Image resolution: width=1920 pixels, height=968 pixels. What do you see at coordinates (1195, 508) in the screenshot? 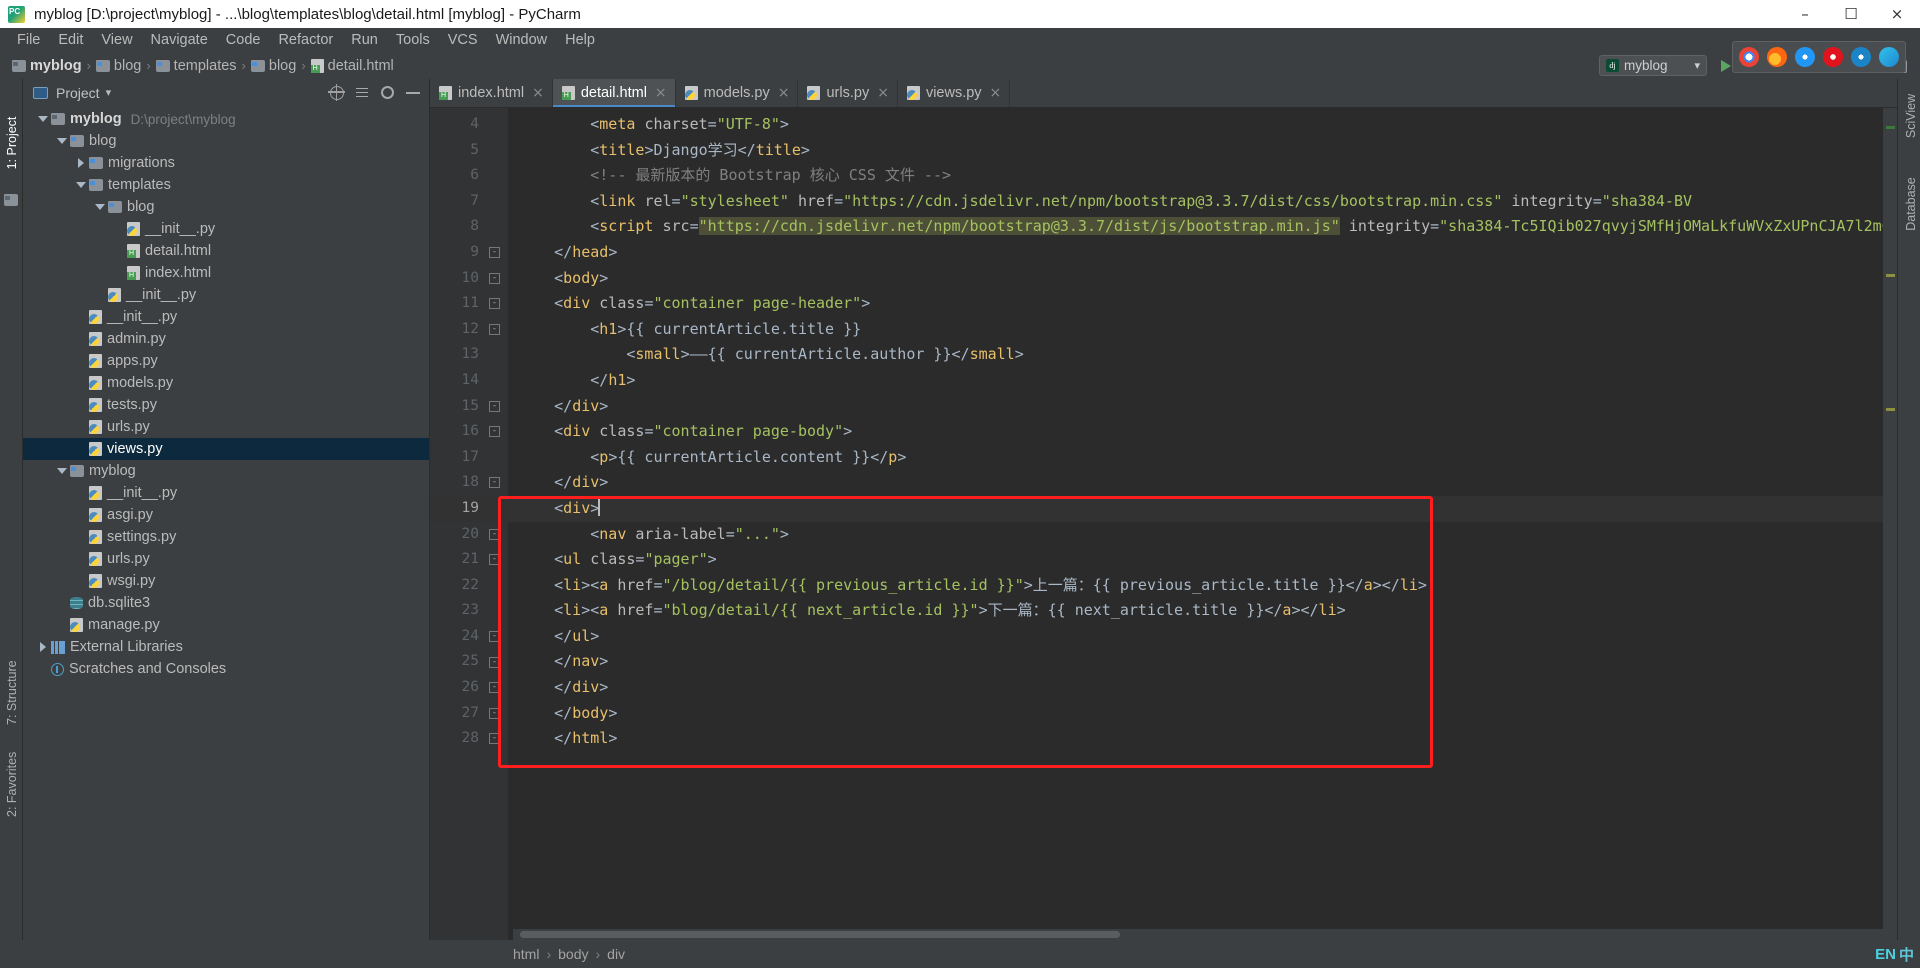
I see `code-line: <div>` at bounding box center [1195, 508].